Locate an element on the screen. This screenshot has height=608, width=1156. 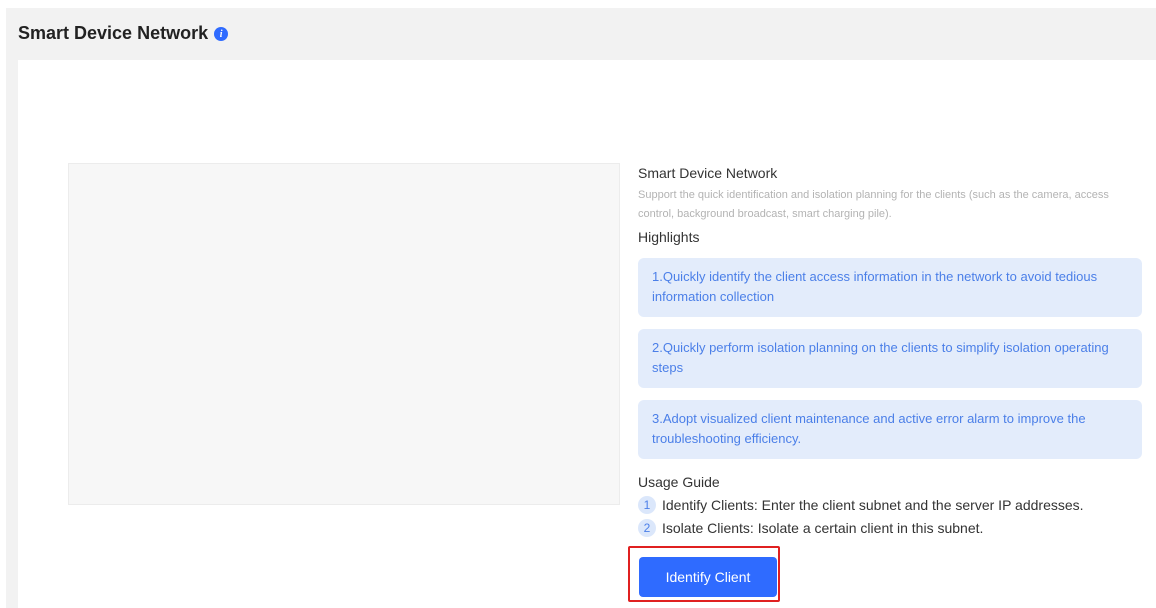
identify-client-button: Identify Client is located at coordinates (708, 577).